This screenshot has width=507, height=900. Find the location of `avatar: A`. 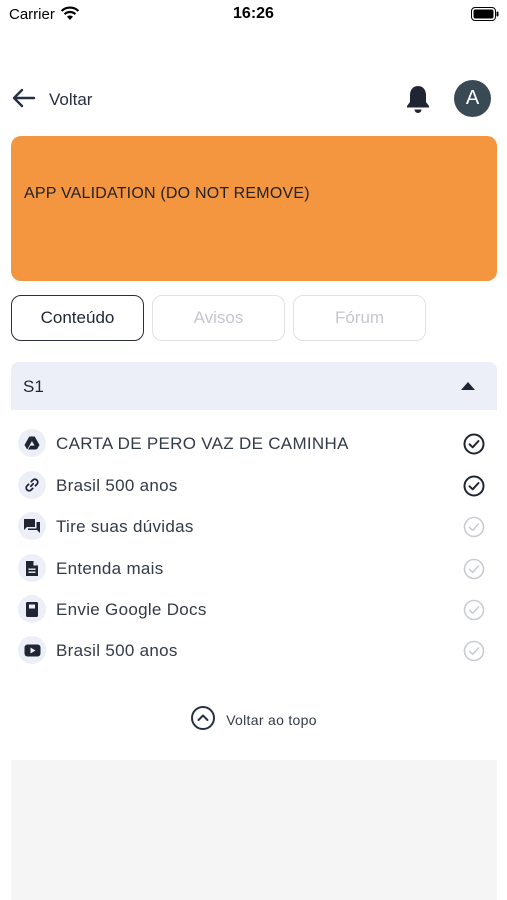

avatar: A is located at coordinates (472, 98).